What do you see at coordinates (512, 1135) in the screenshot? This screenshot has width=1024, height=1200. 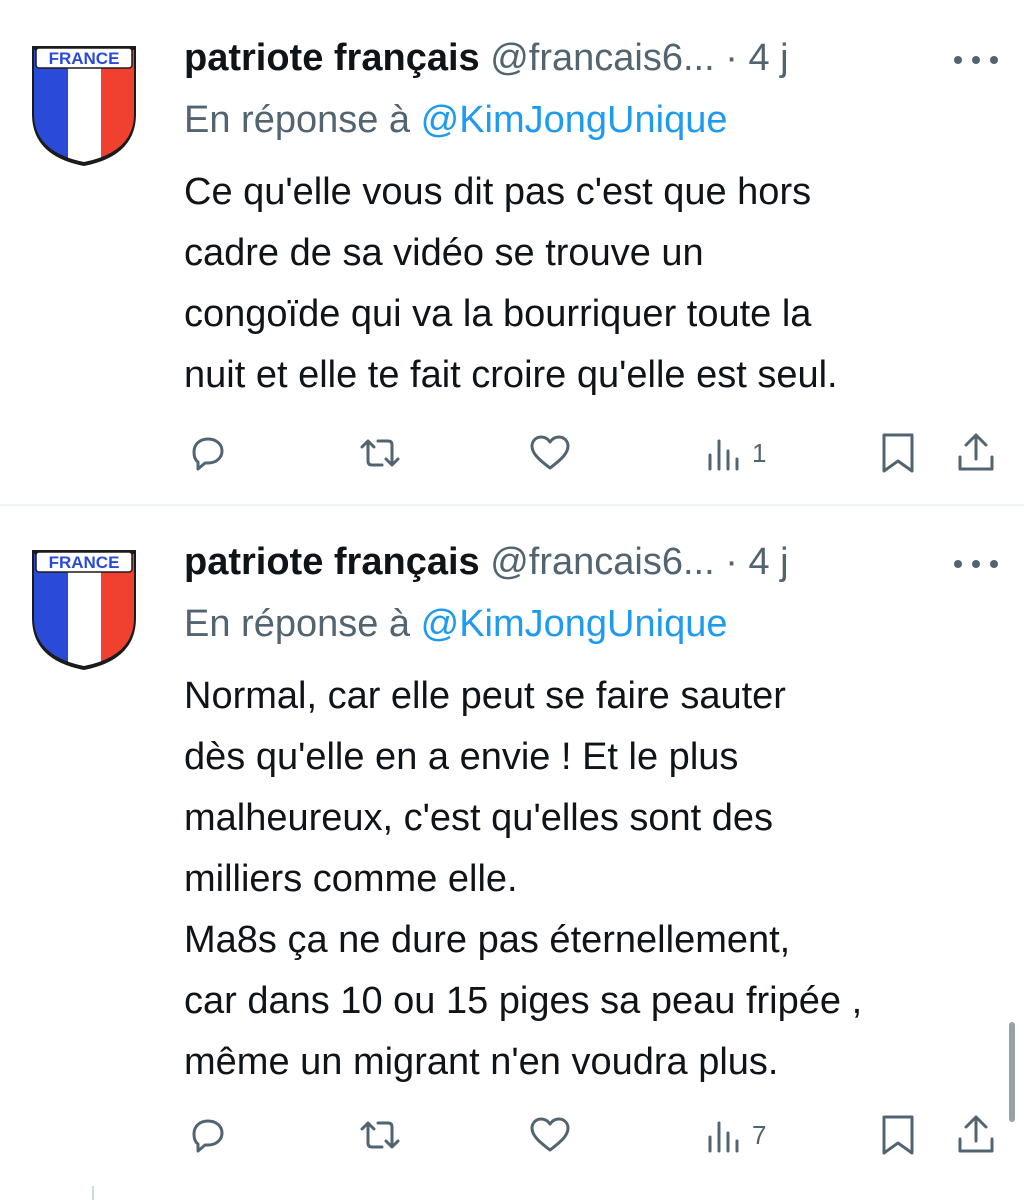 I see `action-bar: 7` at bounding box center [512, 1135].